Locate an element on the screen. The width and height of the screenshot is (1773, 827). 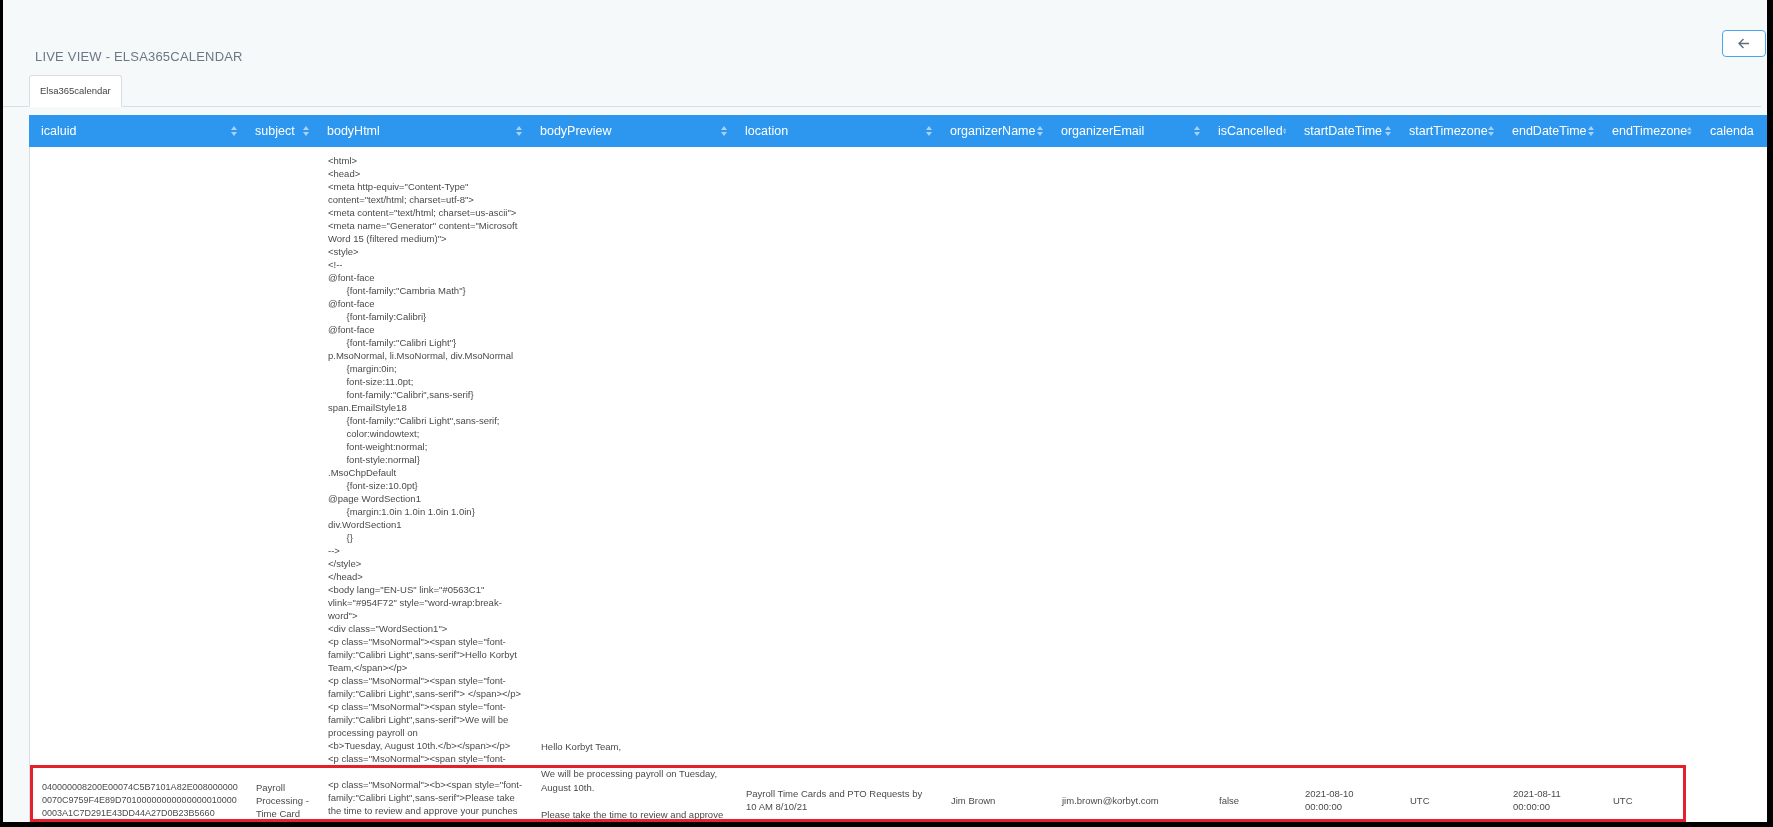
code-line: p.MsoNormal, li.MsoNormal, div.MsoNormal is located at coordinates (421, 355).